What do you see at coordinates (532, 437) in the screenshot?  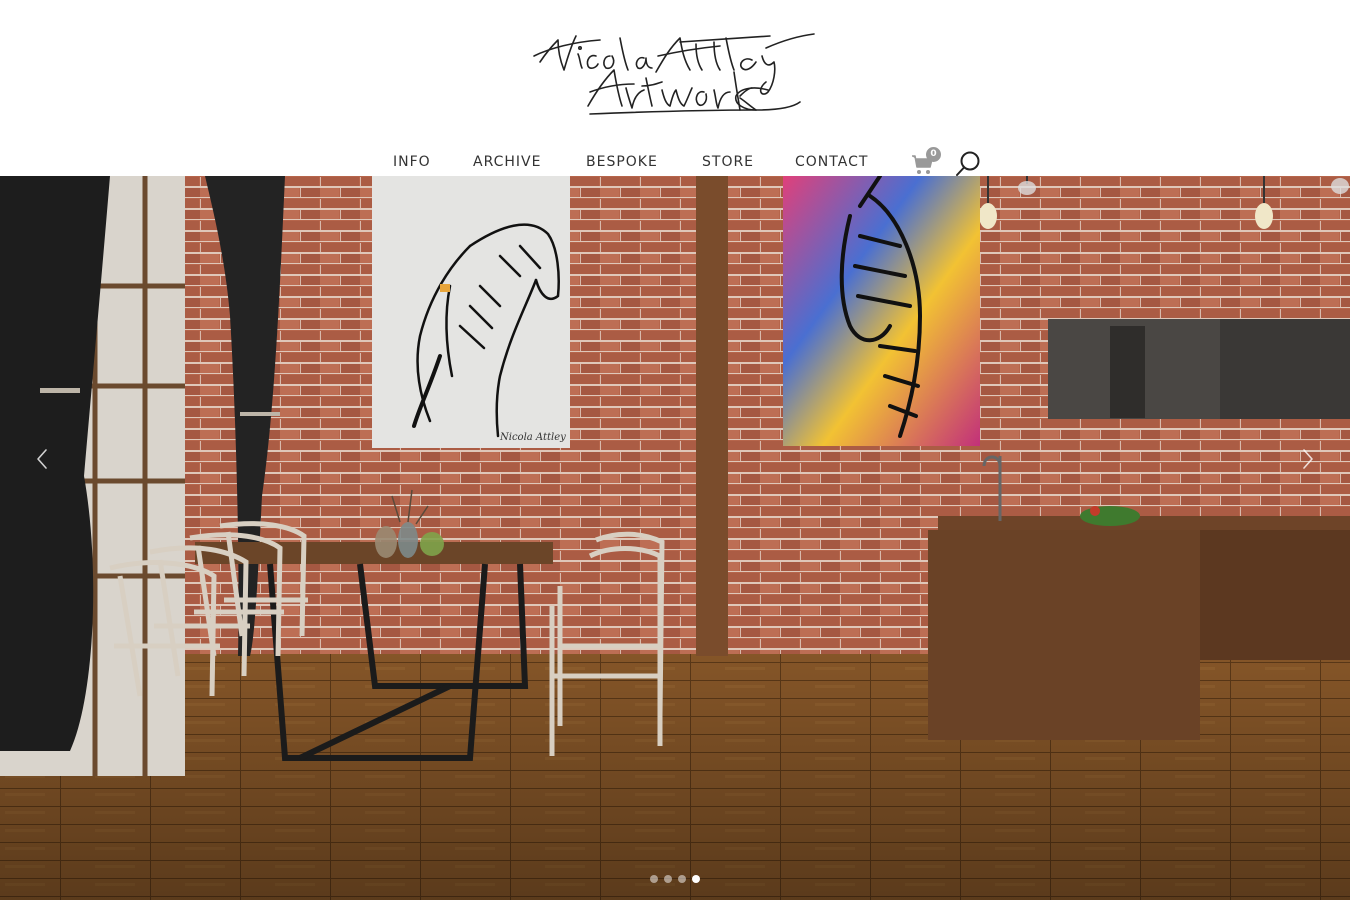 I see `painting-signature: Nicola Attley` at bounding box center [532, 437].